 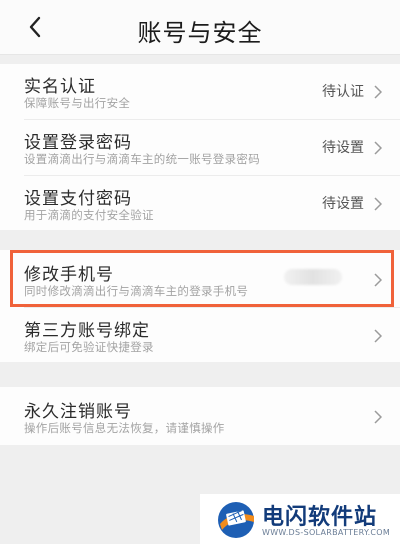 I want to click on row-subtitle: 绑定后可免验证快捷登录, so click(x=89, y=347).